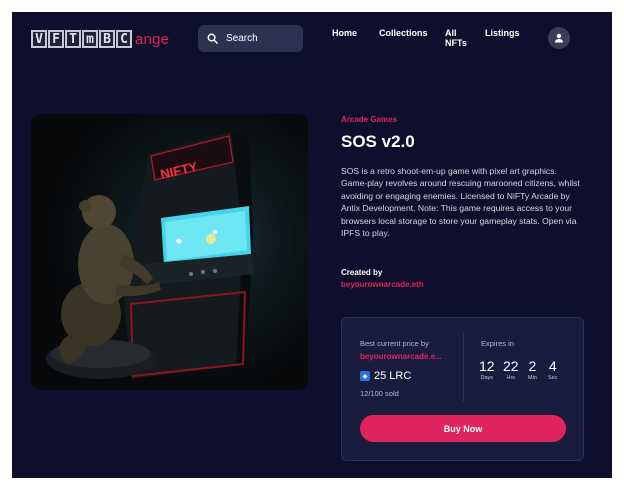  I want to click on countdown-value: 4, so click(552, 366).